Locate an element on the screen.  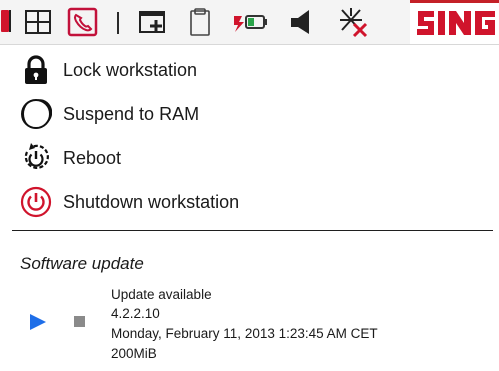
play-icon is located at coordinates (38, 322).